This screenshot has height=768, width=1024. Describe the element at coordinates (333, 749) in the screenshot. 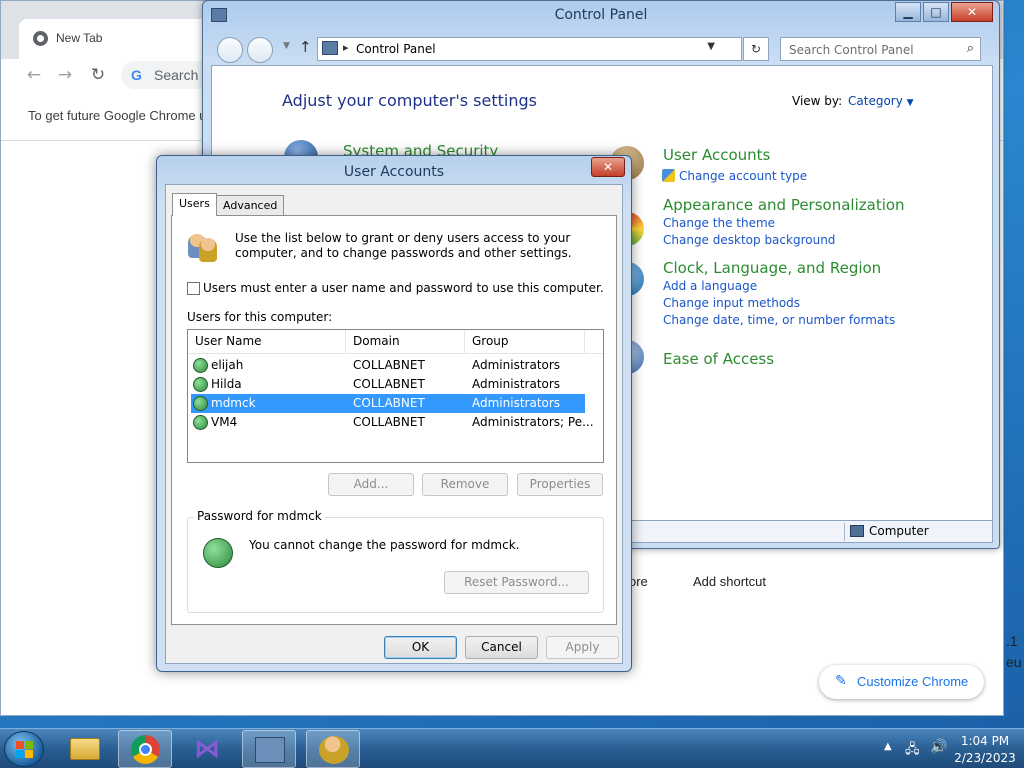

I see `taskbar-user-accounts` at that location.